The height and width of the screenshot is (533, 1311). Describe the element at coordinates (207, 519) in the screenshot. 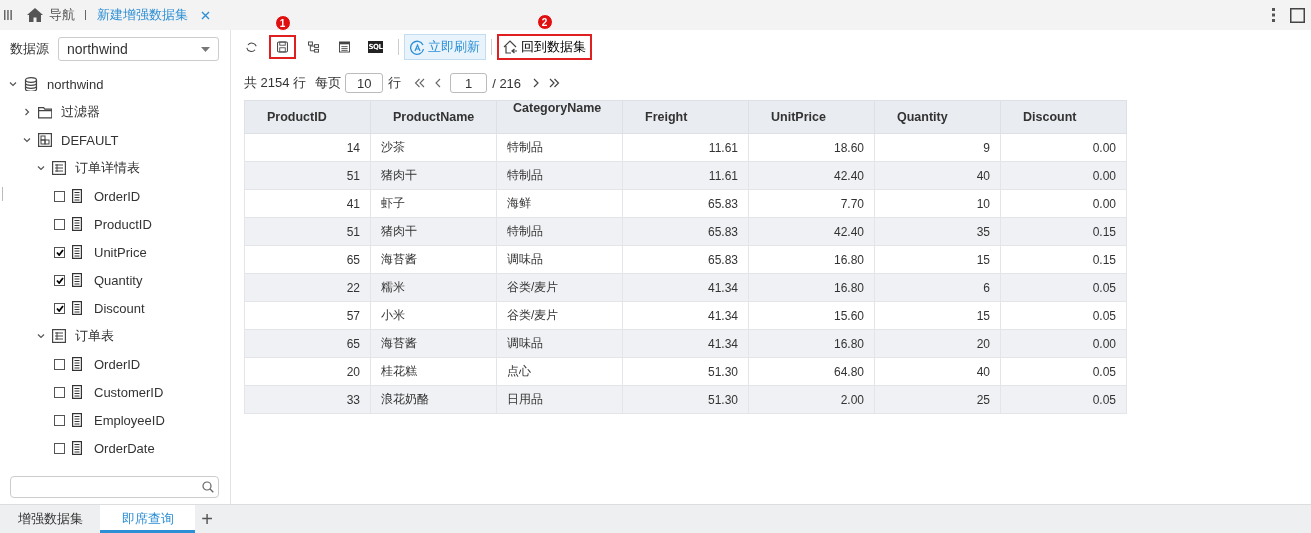

I see `add-tab-button: +` at that location.